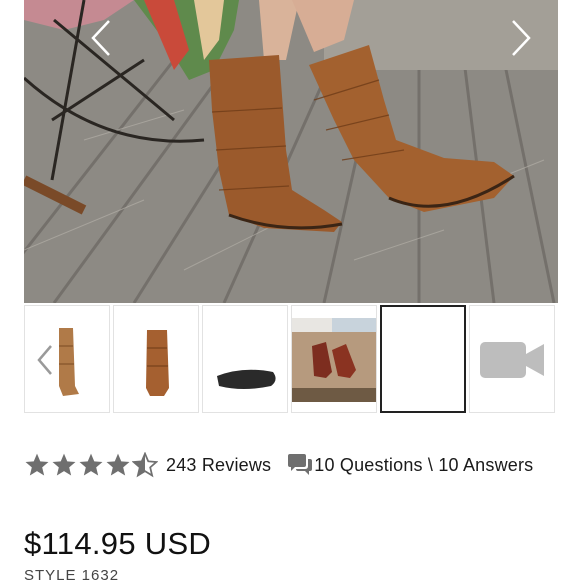 This screenshot has width=580, height=584. I want to click on thumbnail-selected-blank, so click(423, 359).